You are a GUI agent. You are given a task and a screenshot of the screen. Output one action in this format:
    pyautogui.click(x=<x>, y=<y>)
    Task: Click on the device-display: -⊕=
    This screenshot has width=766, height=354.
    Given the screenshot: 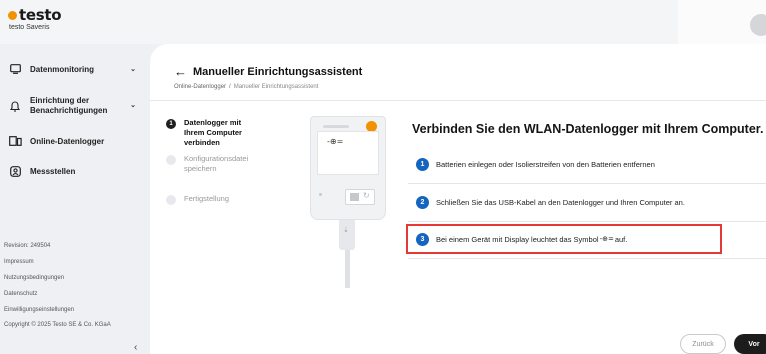 What is the action you would take?
    pyautogui.click(x=348, y=153)
    